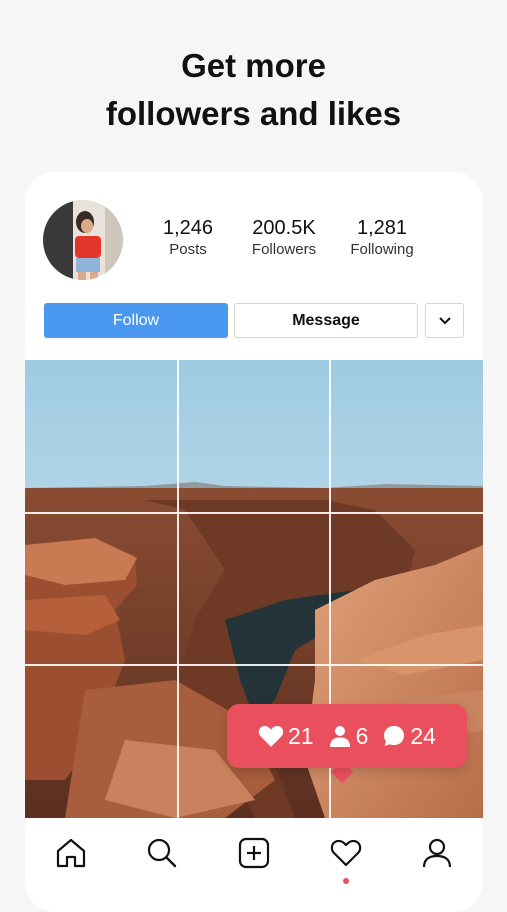  I want to click on heart-outline-icon, so click(346, 853).